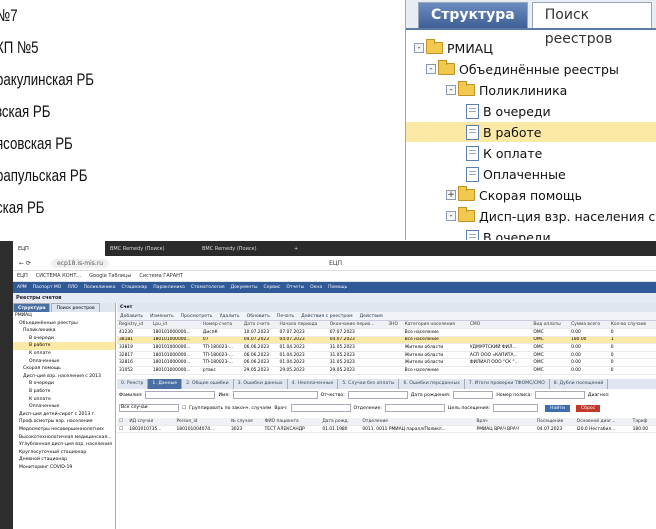 Image resolution: width=656 pixels, height=529 pixels. What do you see at coordinates (64, 324) in the screenshot?
I see `sidebar-tree-node: Объединённые реестры` at bounding box center [64, 324].